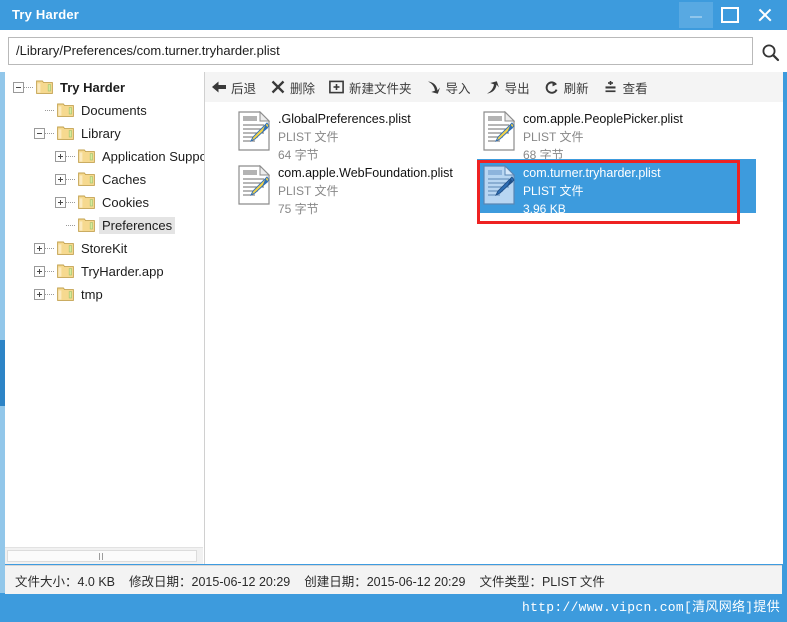 The height and width of the screenshot is (622, 787). What do you see at coordinates (610, 87) in the screenshot?
I see `view-lines-icon` at bounding box center [610, 87].